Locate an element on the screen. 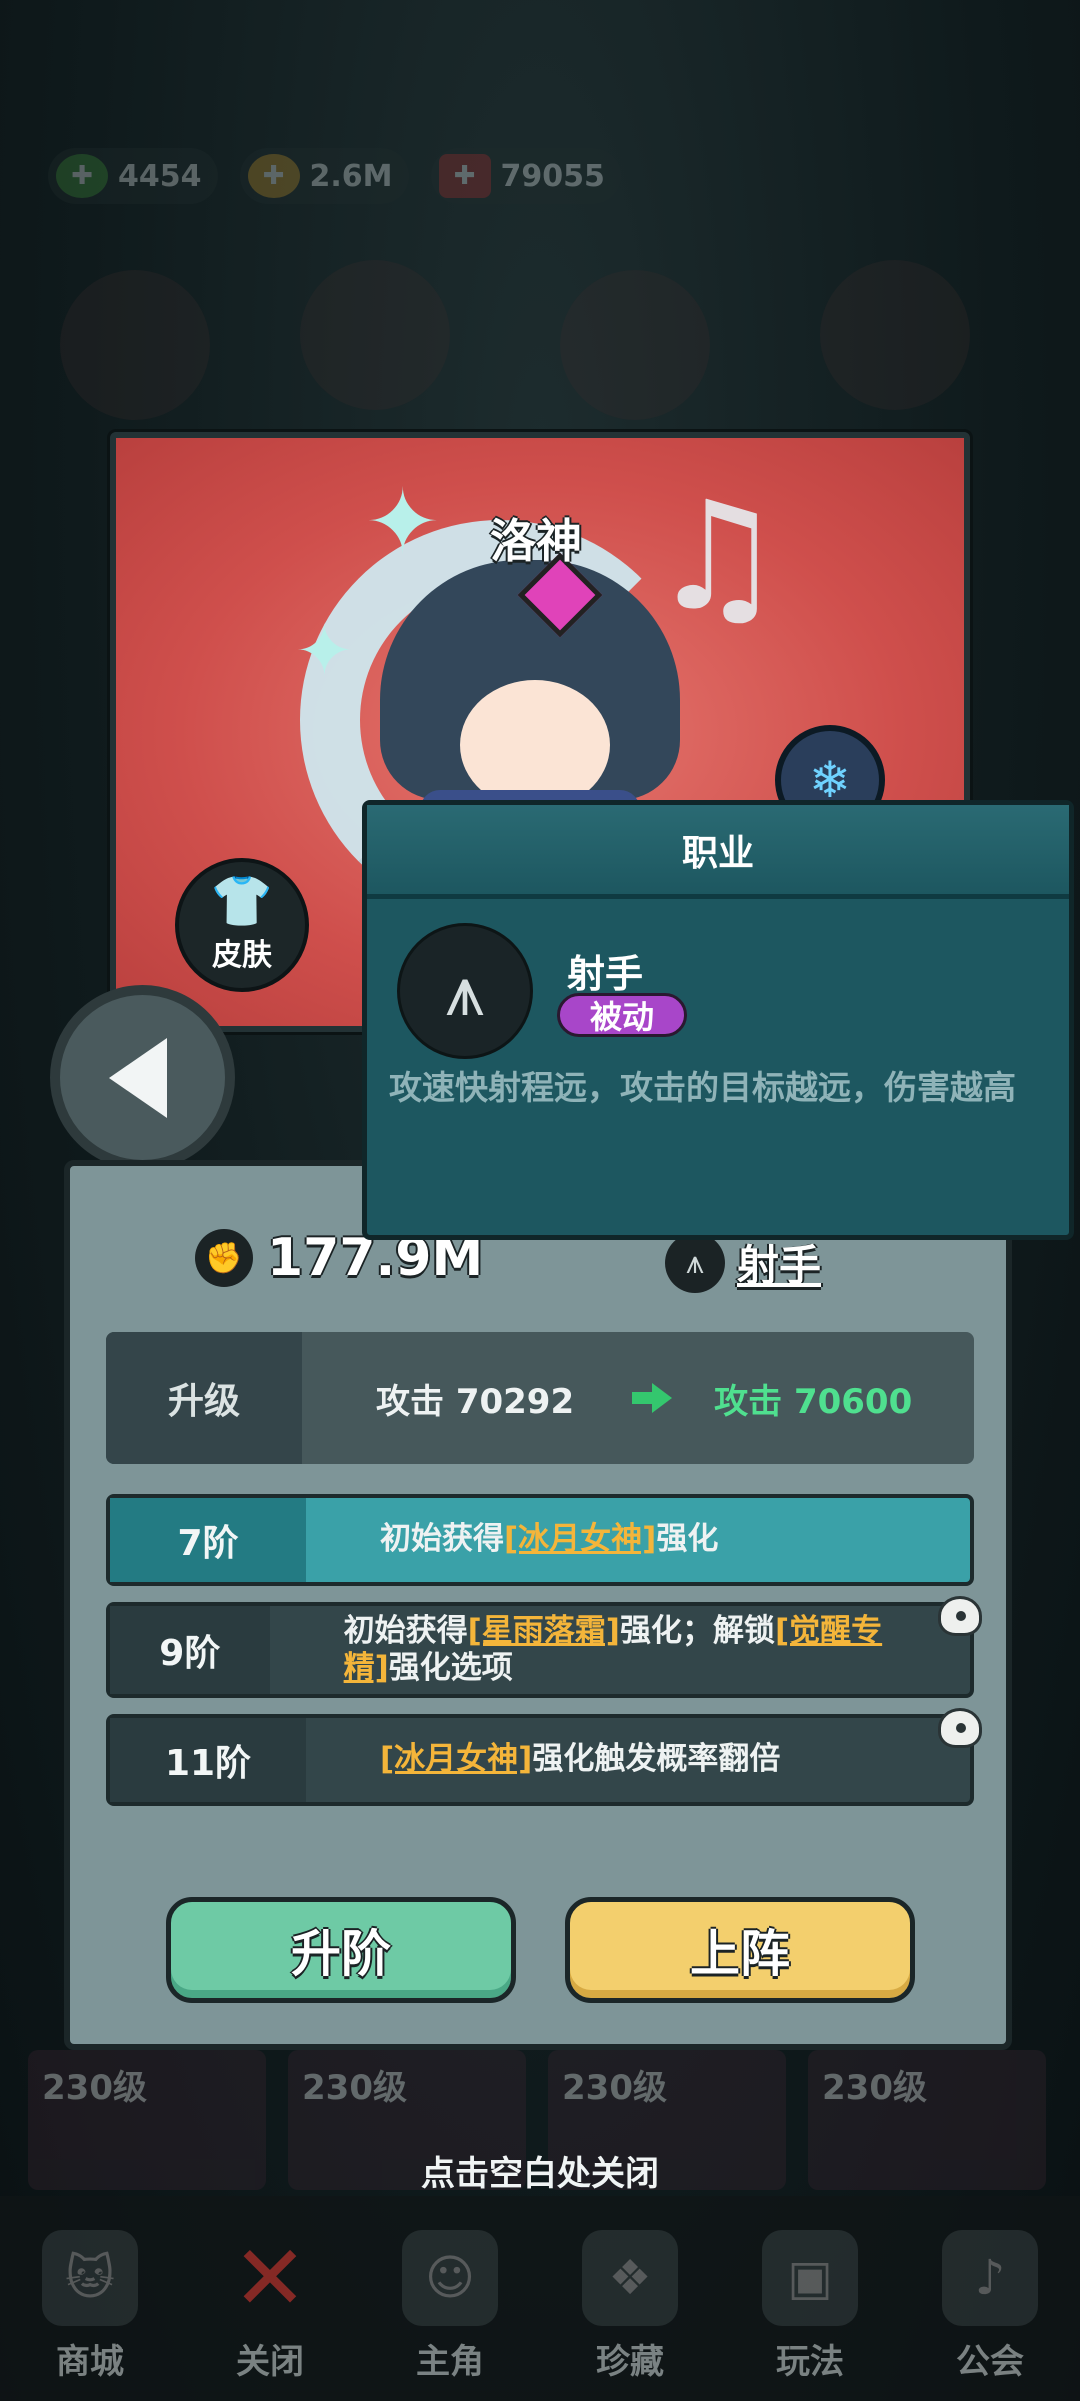  currency-coins-value: 2.6M is located at coordinates (351, 176).